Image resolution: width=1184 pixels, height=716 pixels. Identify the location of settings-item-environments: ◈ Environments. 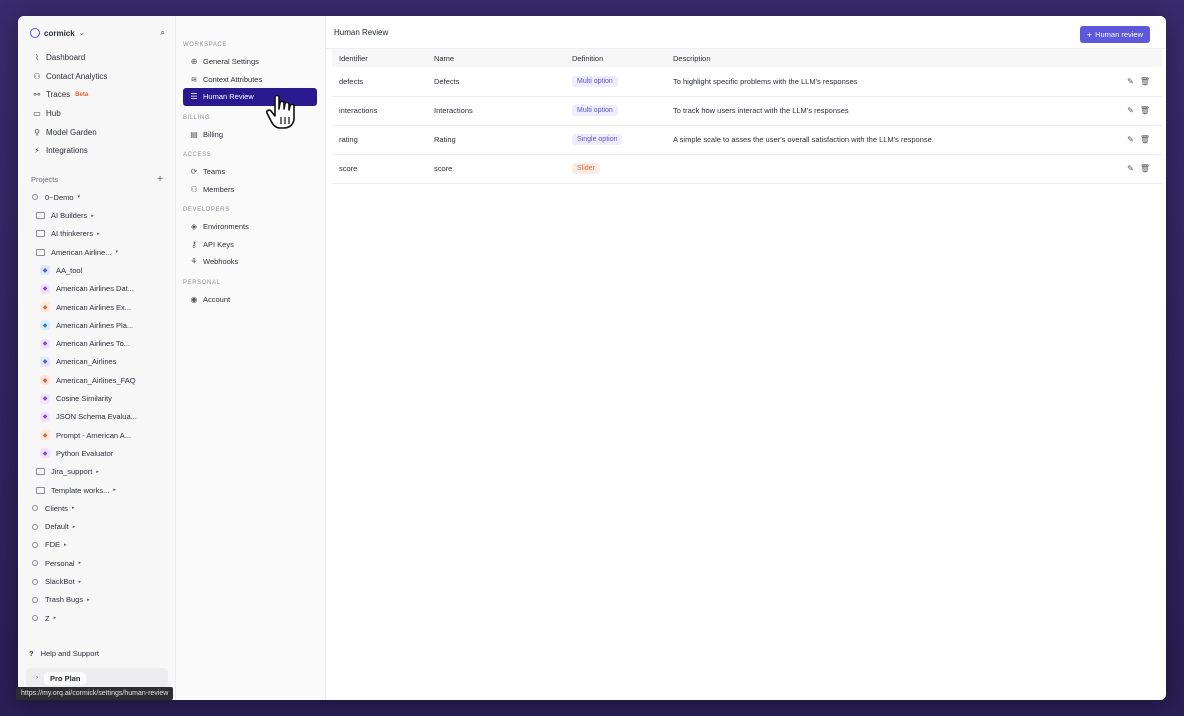
(250, 227).